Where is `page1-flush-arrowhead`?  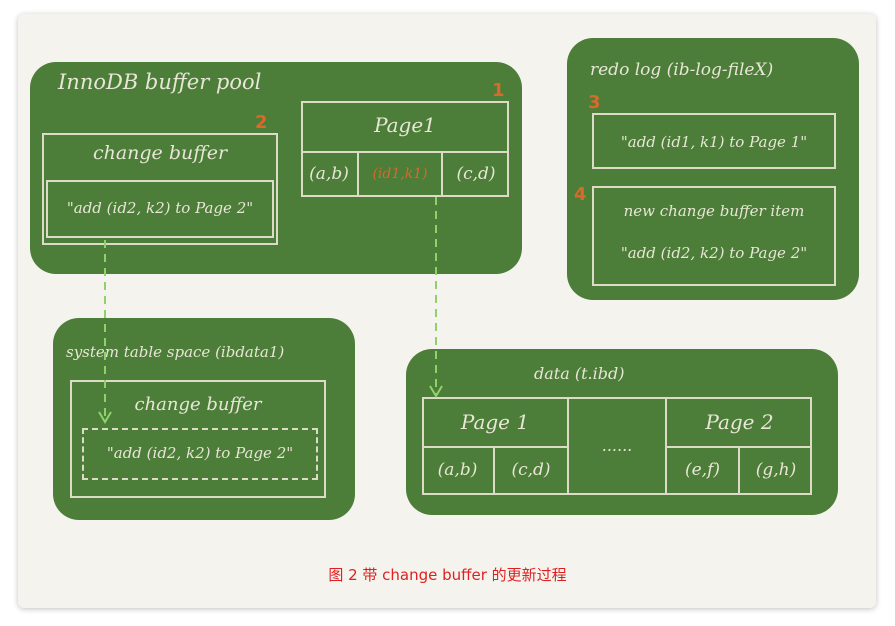 page1-flush-arrowhead is located at coordinates (436, 391).